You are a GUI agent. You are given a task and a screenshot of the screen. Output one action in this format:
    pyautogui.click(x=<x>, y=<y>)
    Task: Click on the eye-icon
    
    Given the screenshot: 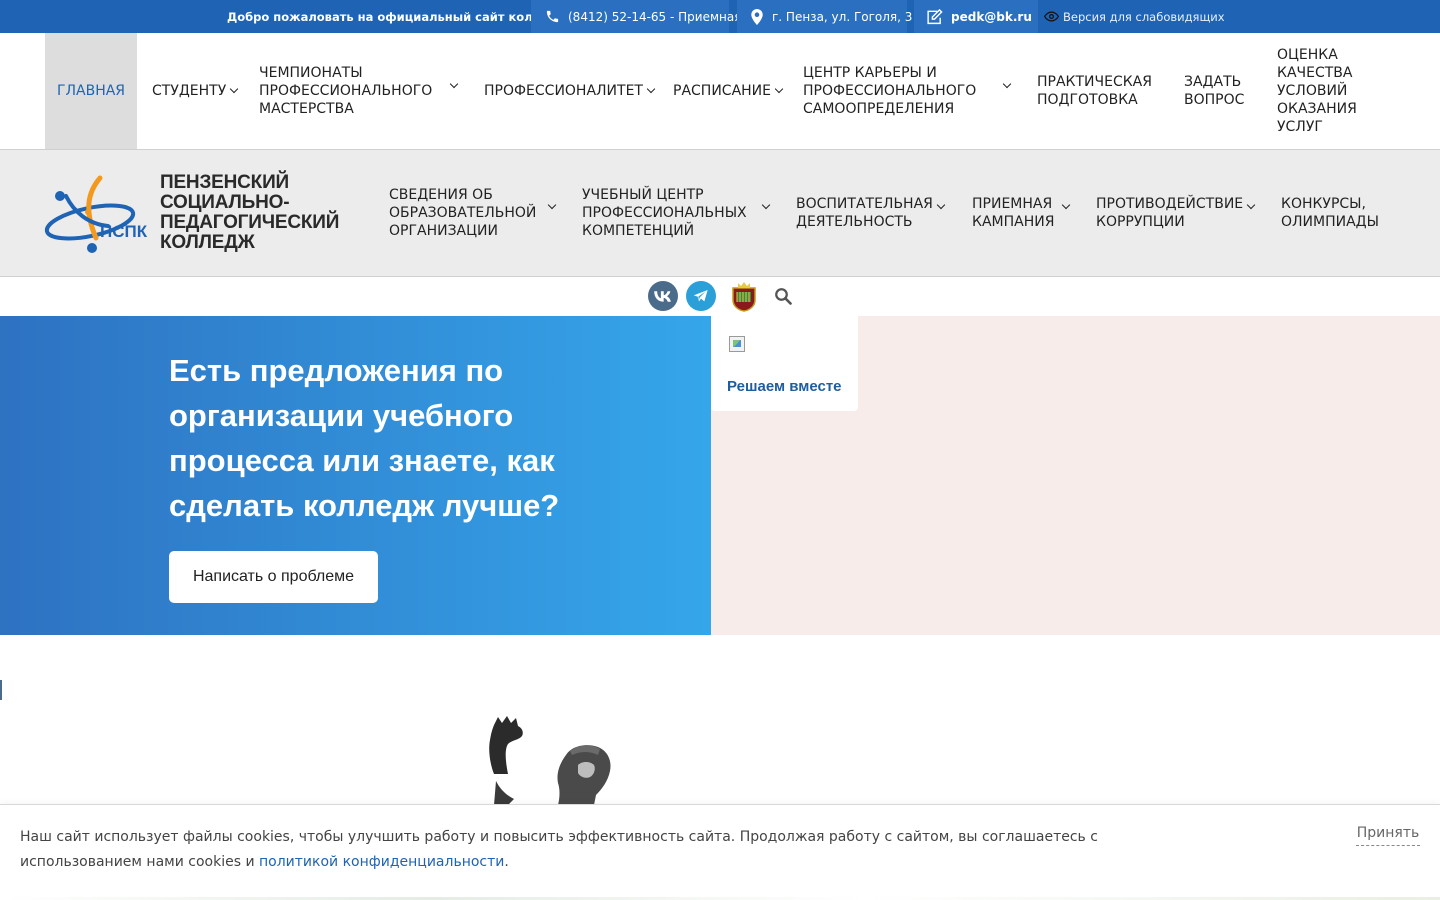 What is the action you would take?
    pyautogui.click(x=1051, y=16)
    